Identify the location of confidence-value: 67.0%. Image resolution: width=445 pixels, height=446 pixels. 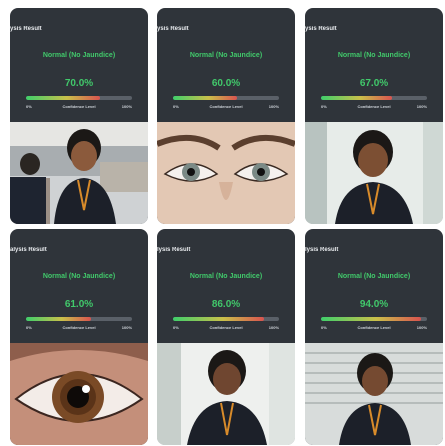
(374, 83).